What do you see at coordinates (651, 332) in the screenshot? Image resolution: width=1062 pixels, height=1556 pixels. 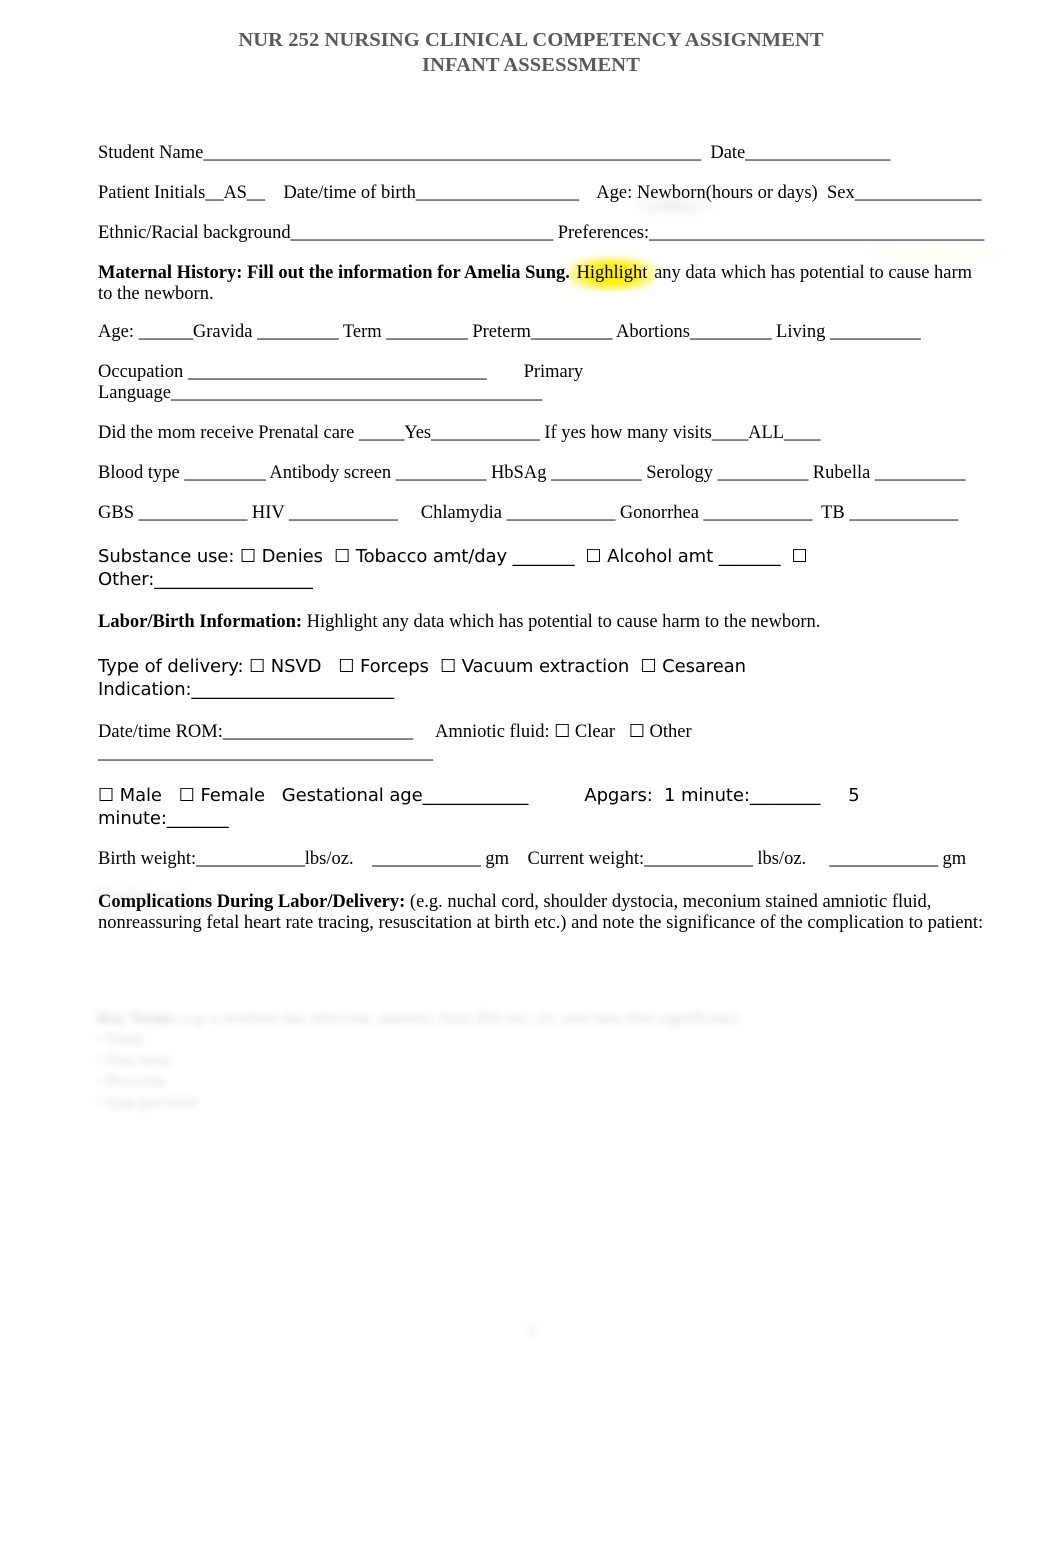 I see `abortions-label: Abortions` at bounding box center [651, 332].